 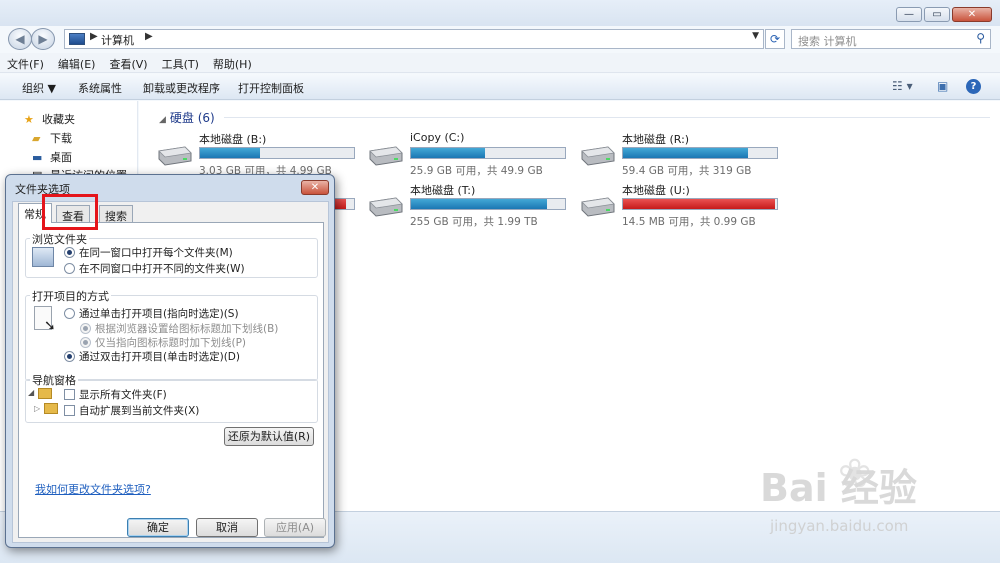 What do you see at coordinates (31, 392) in the screenshot?
I see `expand-triangle-icon: ◢` at bounding box center [31, 392].